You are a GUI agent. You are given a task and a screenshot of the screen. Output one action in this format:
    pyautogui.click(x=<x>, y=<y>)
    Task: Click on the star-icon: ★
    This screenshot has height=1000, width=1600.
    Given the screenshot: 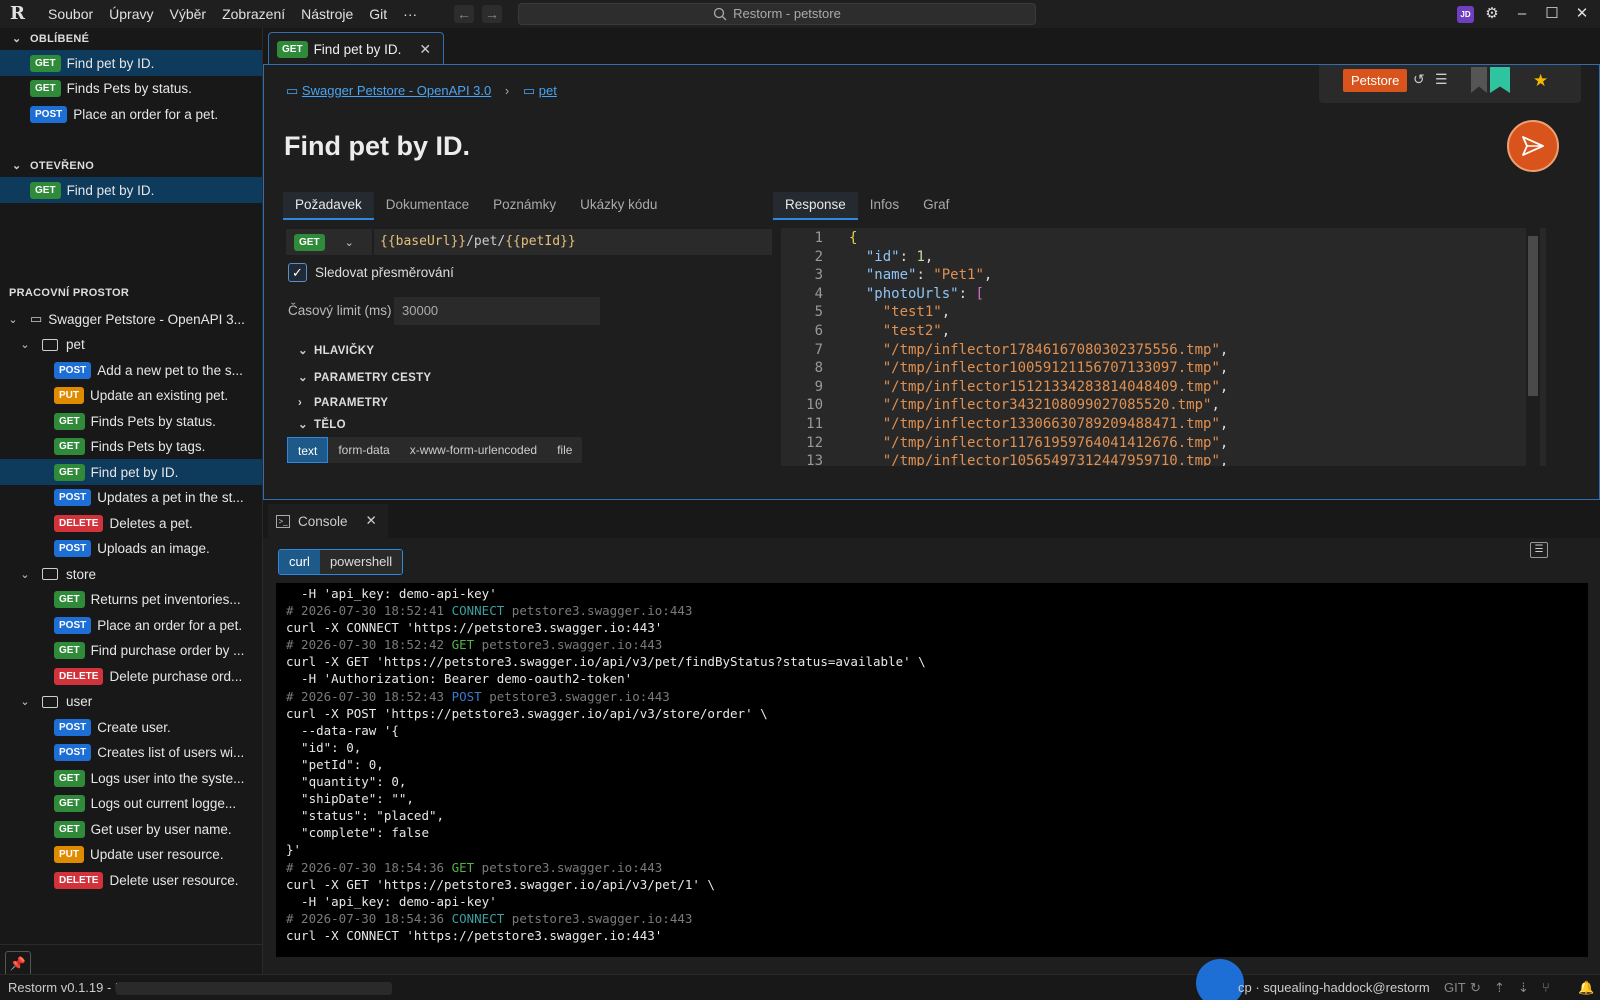 What is the action you would take?
    pyautogui.click(x=1540, y=81)
    